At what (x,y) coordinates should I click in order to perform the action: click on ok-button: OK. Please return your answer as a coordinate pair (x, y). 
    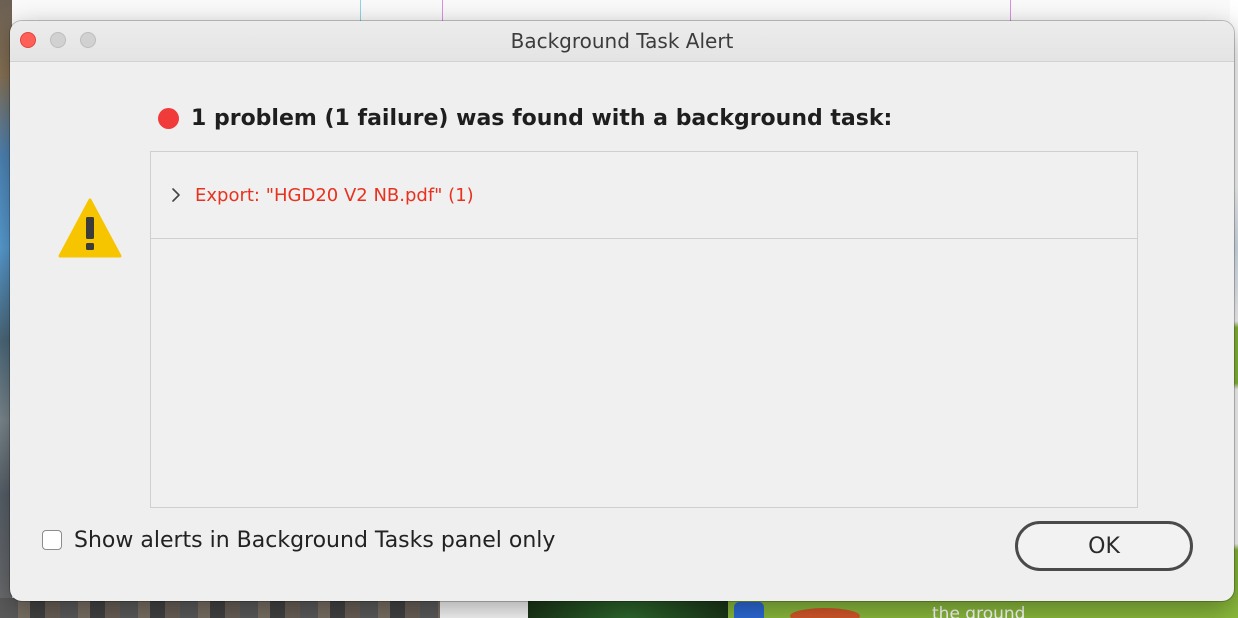
    Looking at the image, I should click on (1104, 546).